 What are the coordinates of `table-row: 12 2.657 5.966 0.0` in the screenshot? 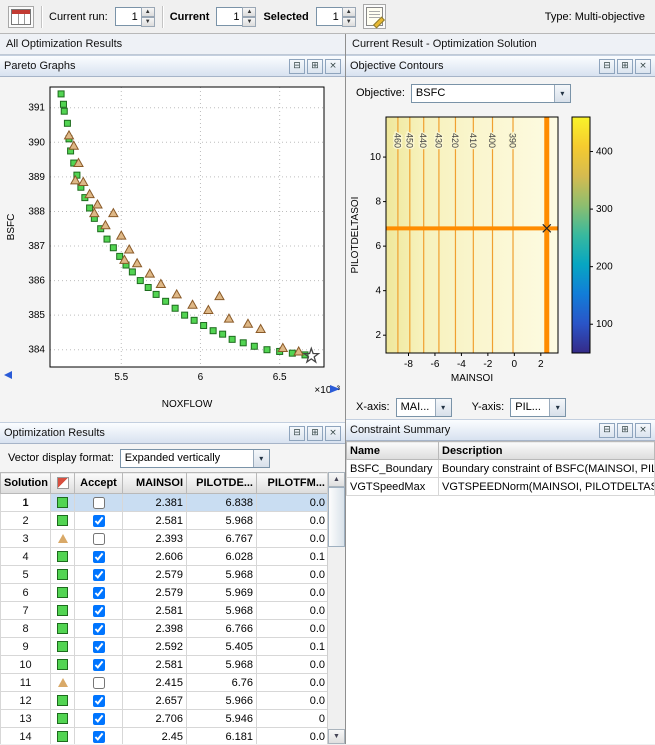 It's located at (164, 700).